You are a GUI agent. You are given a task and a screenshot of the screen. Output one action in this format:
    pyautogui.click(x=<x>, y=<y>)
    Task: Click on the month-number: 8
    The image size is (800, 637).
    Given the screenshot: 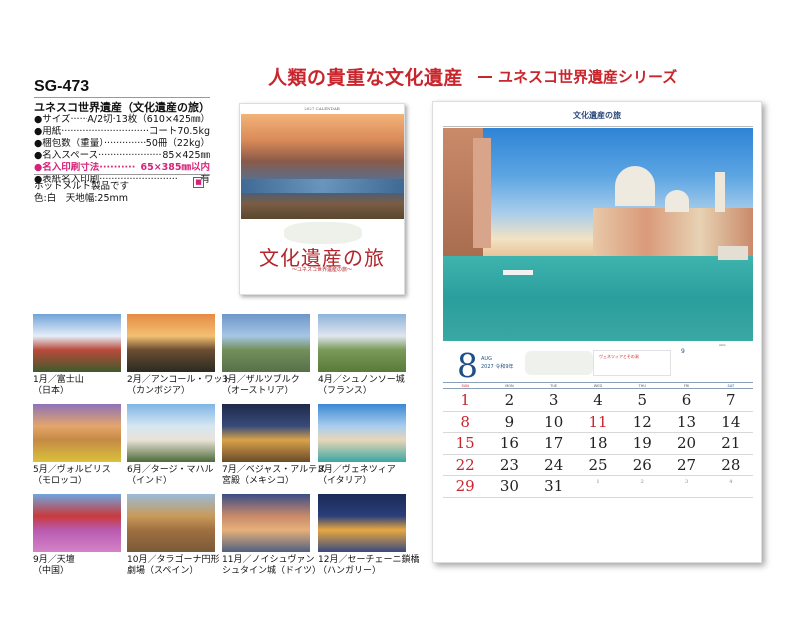 What is the action you would take?
    pyautogui.click(x=467, y=365)
    